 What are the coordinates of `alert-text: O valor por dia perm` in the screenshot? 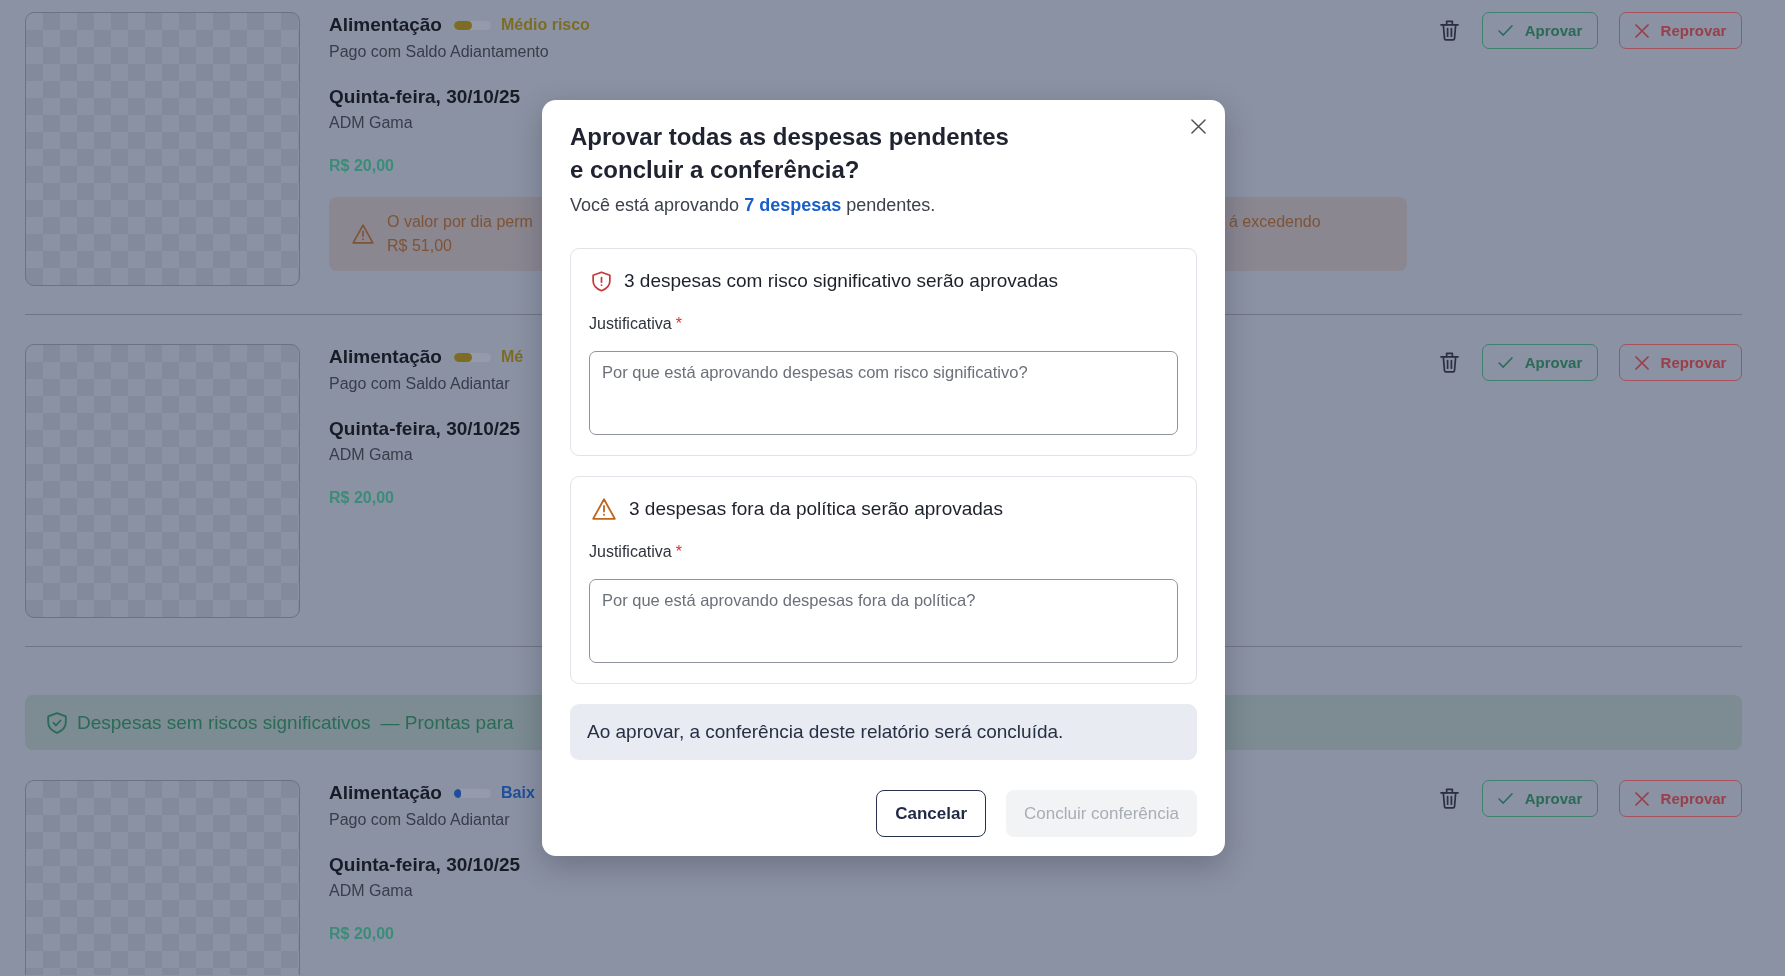 It's located at (460, 222).